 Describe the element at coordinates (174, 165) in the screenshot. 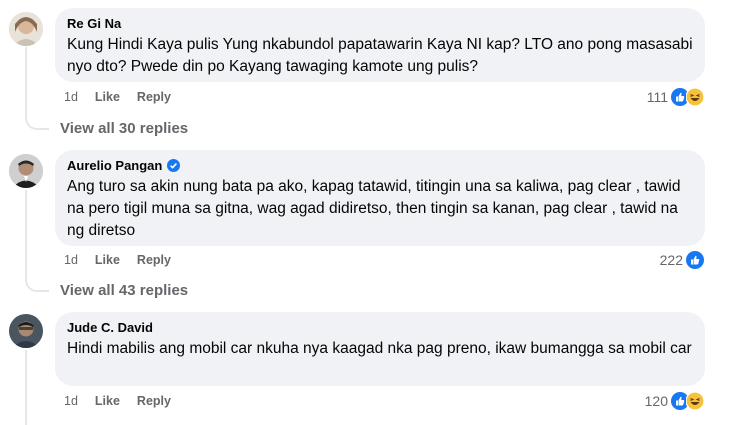

I see `verified-badge-icon` at that location.